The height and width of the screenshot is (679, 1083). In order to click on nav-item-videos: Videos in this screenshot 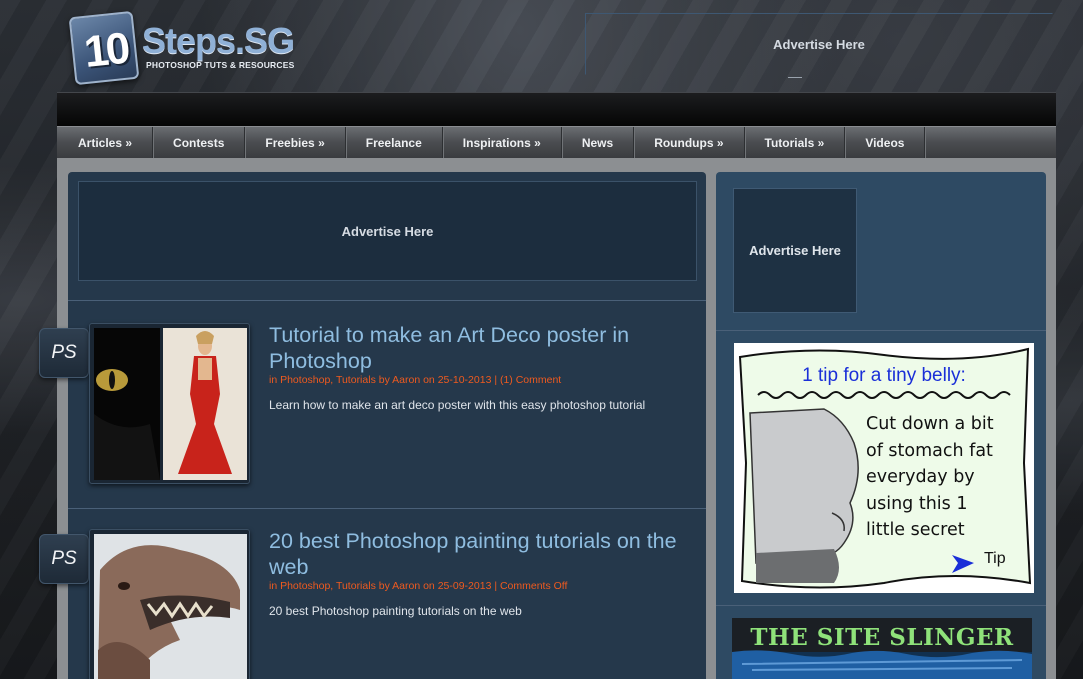, I will do `click(885, 142)`.